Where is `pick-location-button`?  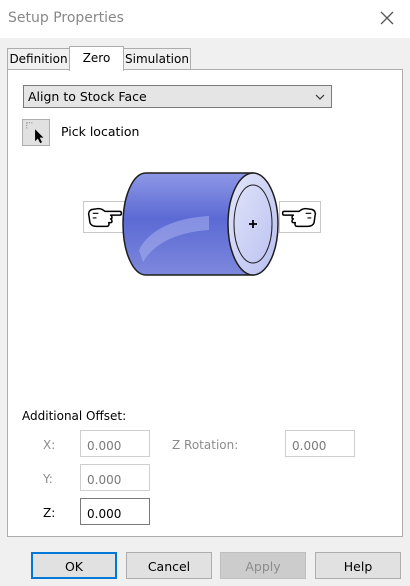 pick-location-button is located at coordinates (36, 132).